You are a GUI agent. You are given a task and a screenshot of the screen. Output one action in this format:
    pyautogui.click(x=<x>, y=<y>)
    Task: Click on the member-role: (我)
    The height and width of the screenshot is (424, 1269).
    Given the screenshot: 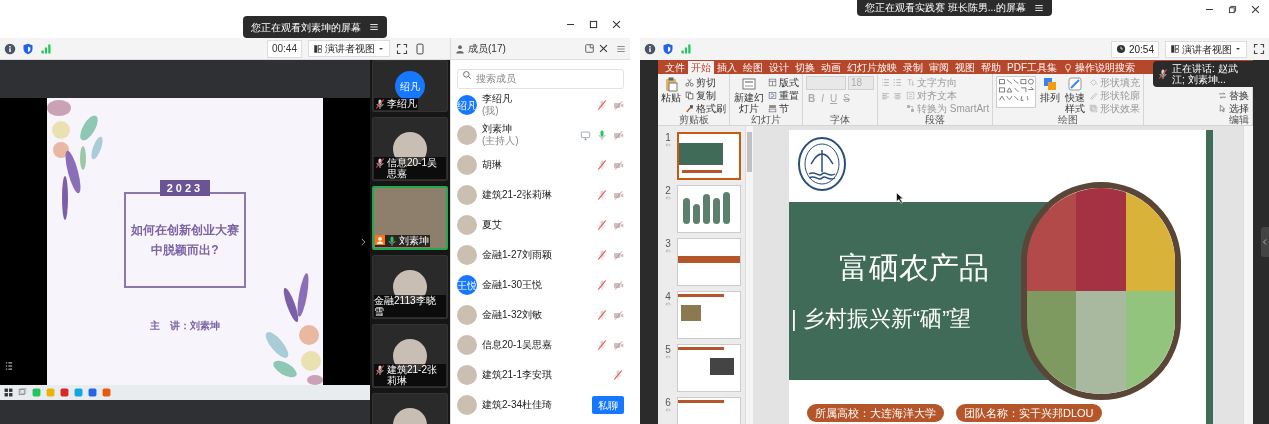 What is the action you would take?
    pyautogui.click(x=491, y=111)
    